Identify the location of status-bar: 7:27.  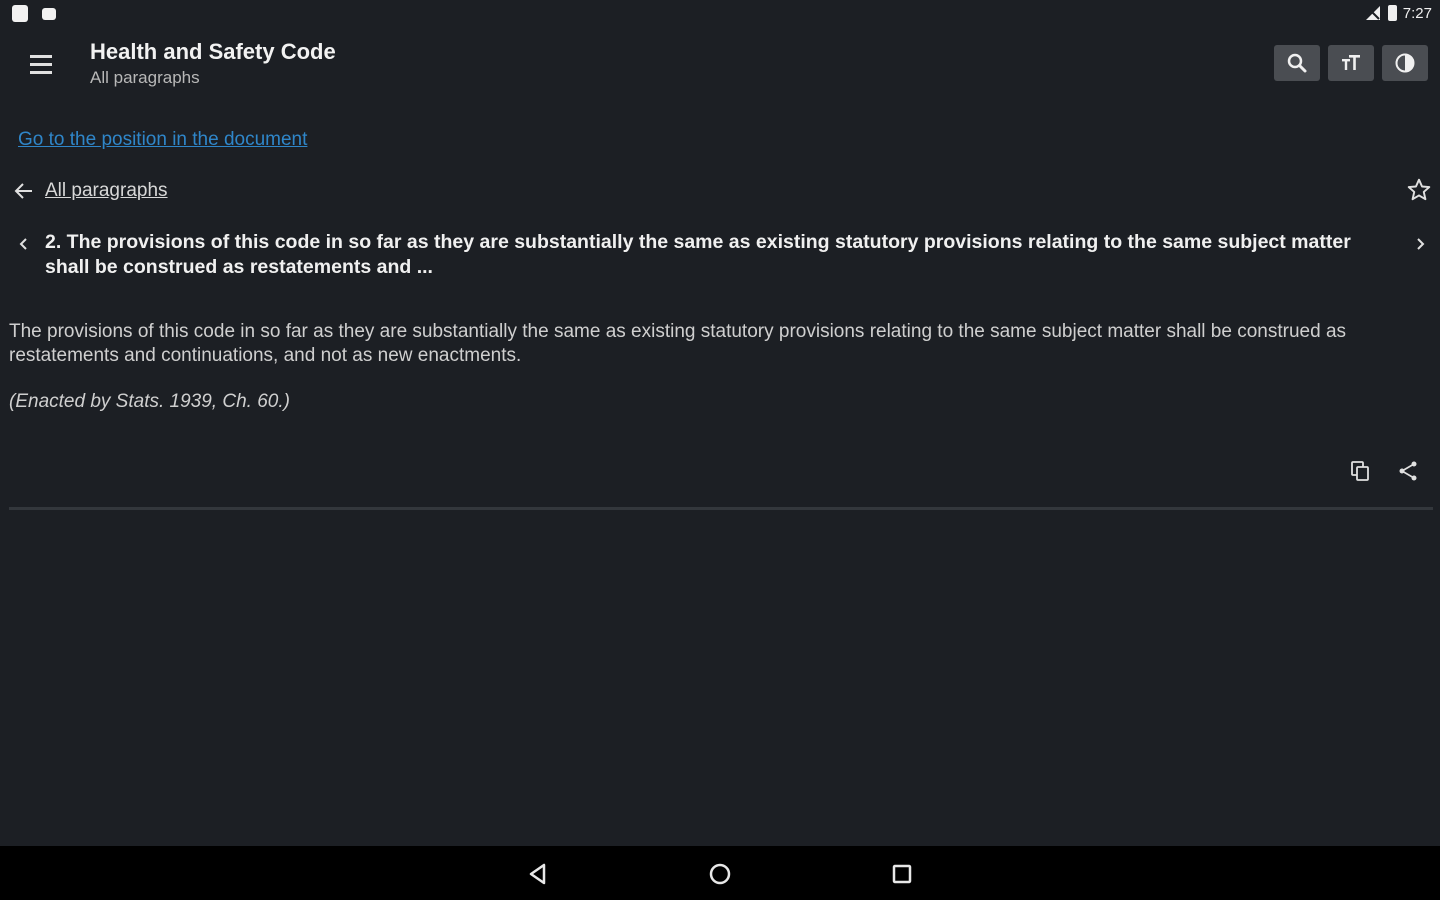
(720, 14).